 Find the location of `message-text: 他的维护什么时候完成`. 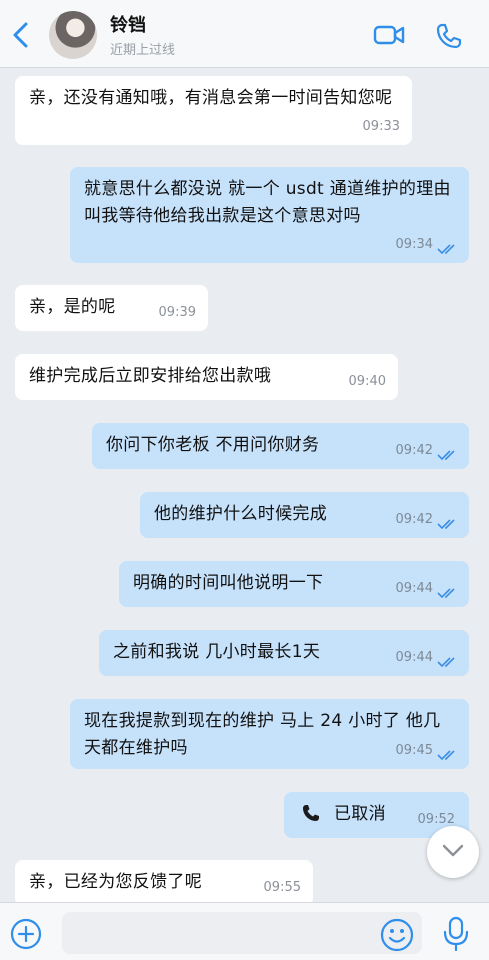

message-text: 他的维护什么时候完成 is located at coordinates (240, 514).